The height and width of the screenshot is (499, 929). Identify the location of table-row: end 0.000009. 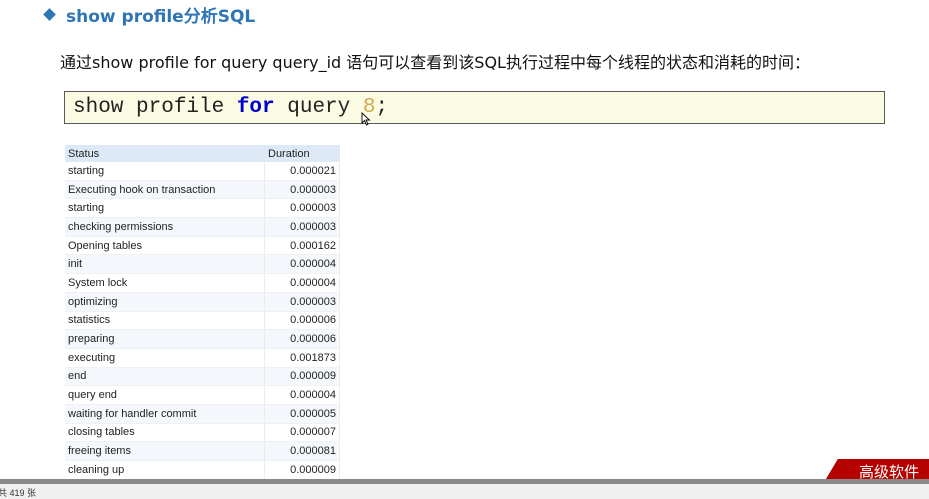
(202, 377).